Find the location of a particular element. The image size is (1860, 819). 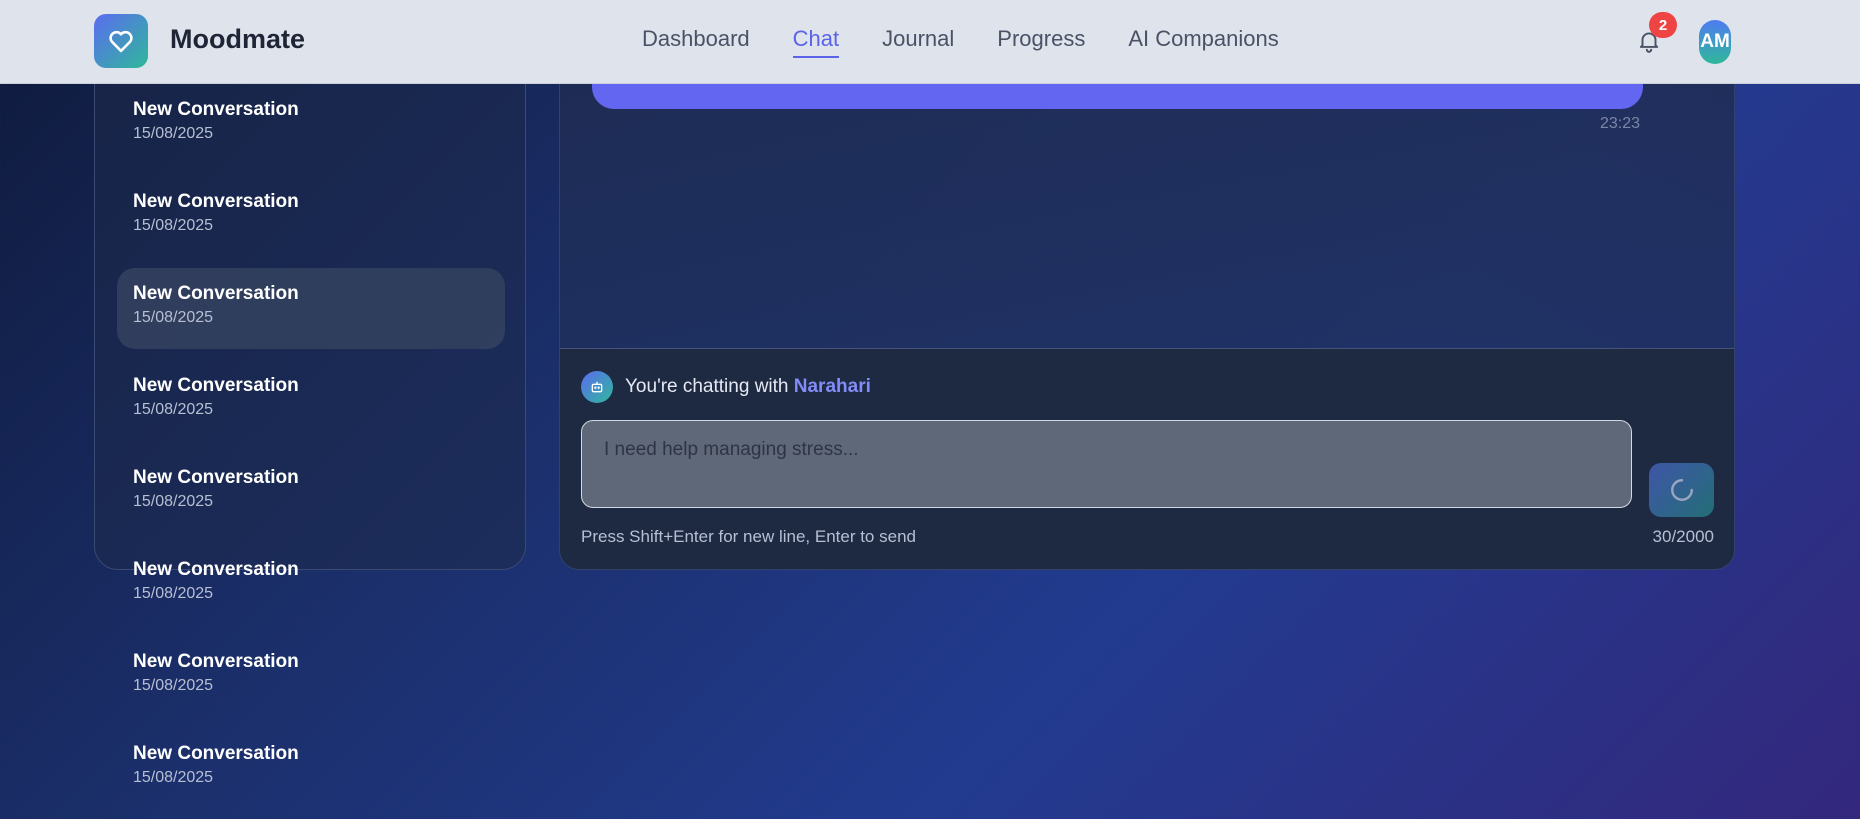

app-name: Moodmate is located at coordinates (237, 39).